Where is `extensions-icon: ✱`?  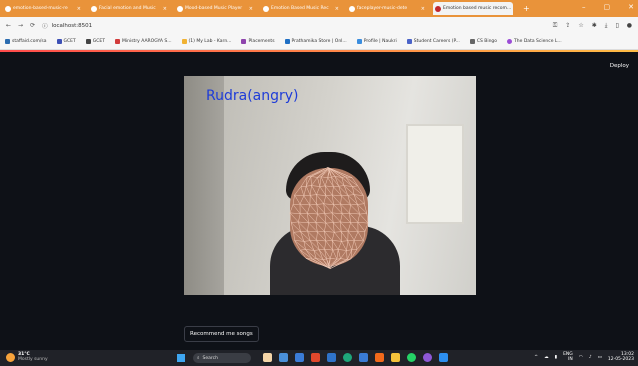
extensions-icon: ✱ is located at coordinates (594, 26).